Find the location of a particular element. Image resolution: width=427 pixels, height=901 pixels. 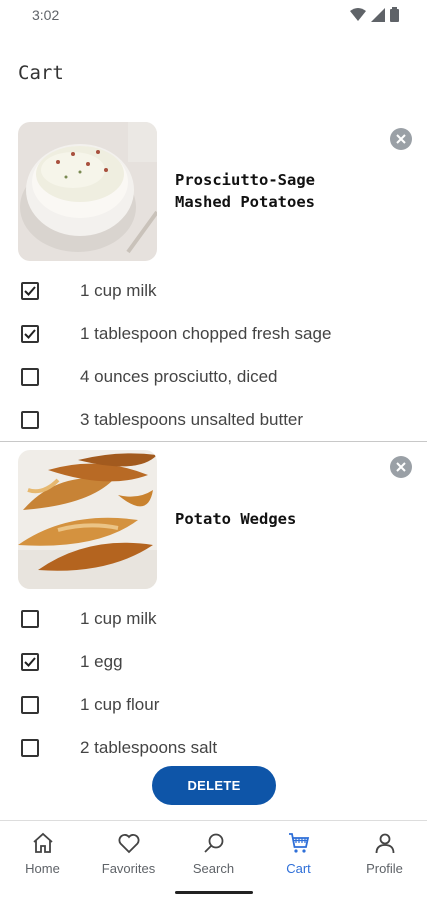

status-icons is located at coordinates (374, 14).